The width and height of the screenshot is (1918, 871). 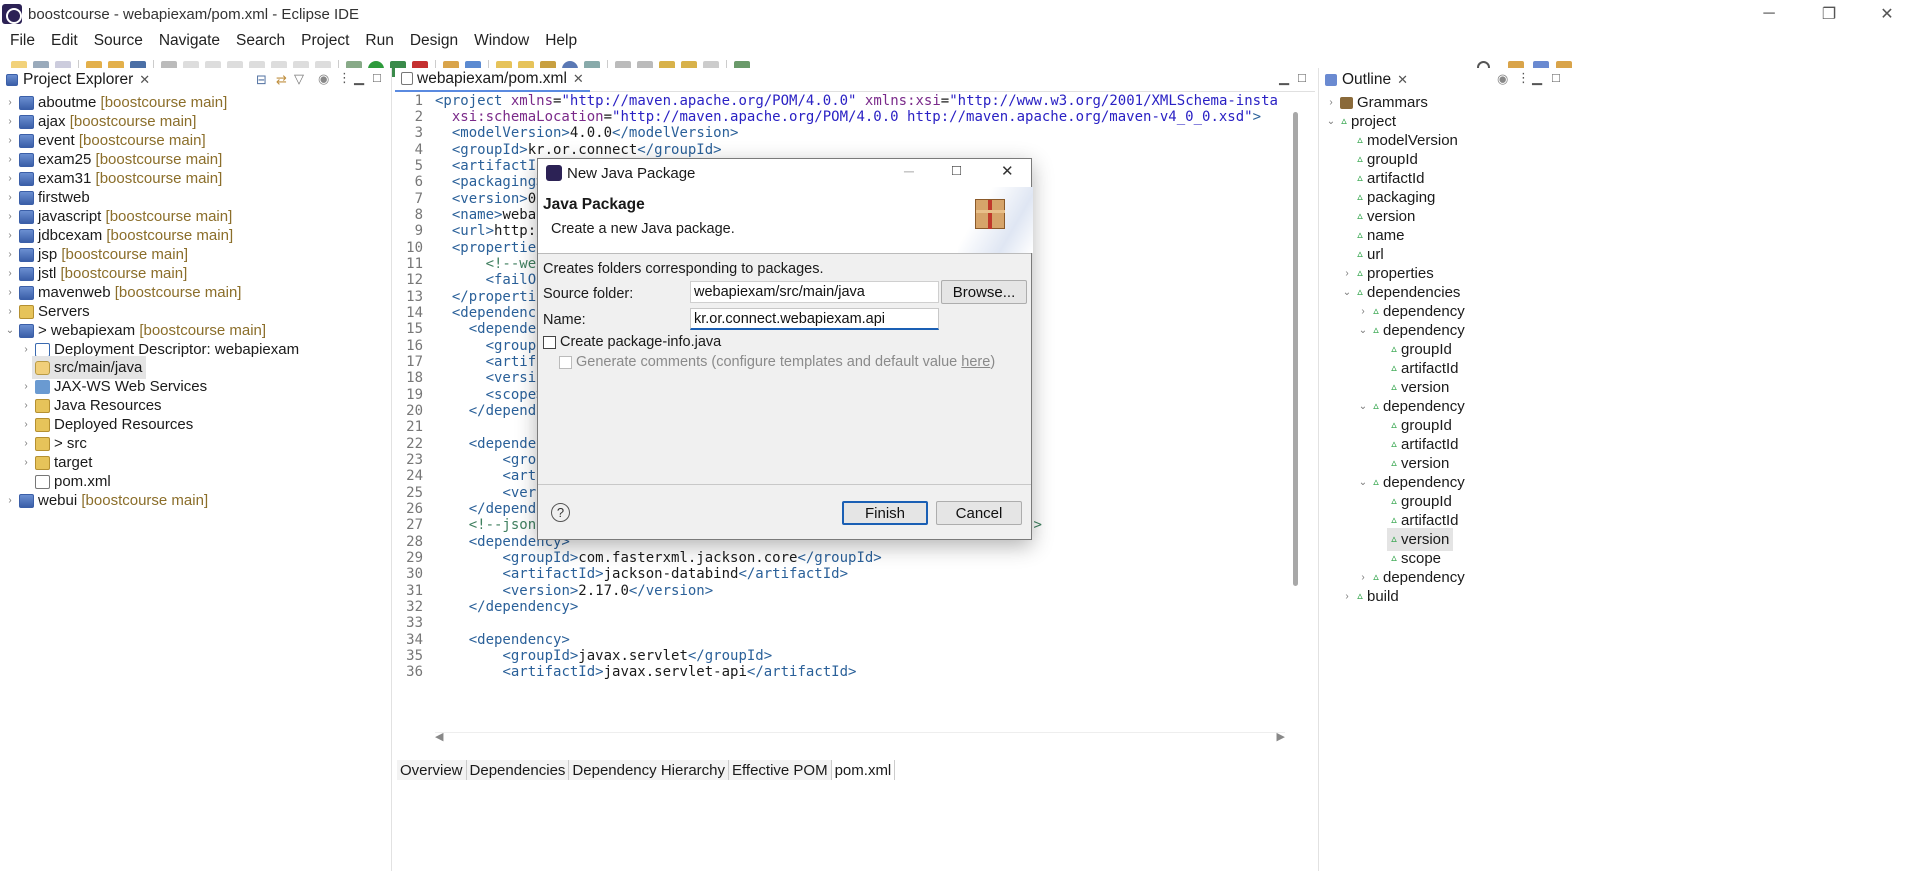 What do you see at coordinates (785, 220) in the screenshot?
I see `dialog-header: Java Package Create a new Java package.` at bounding box center [785, 220].